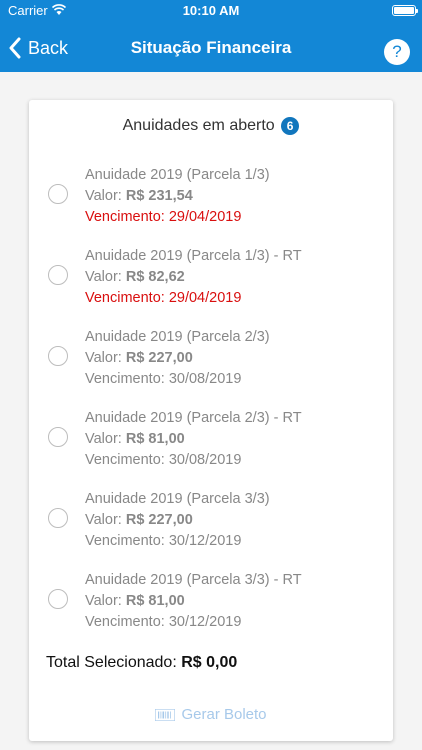  What do you see at coordinates (397, 52) in the screenshot?
I see `help-button: ?` at bounding box center [397, 52].